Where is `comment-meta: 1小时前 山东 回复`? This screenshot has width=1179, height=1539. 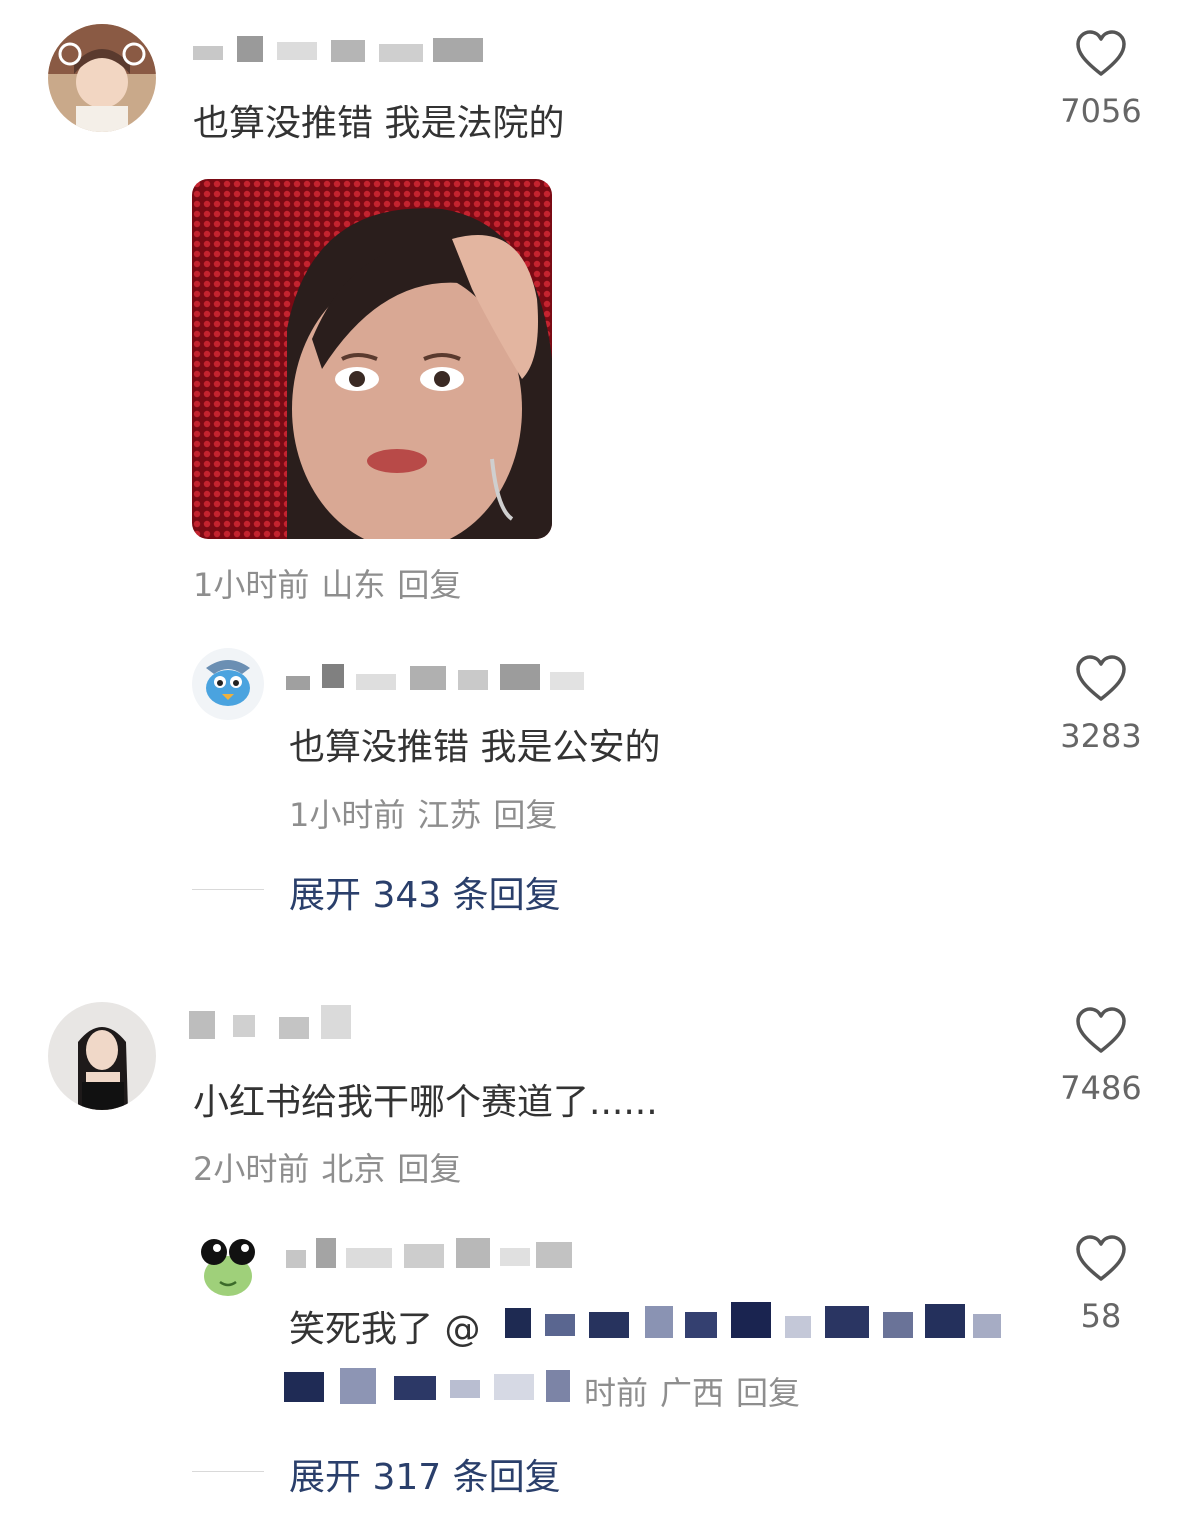
comment-meta: 1小时前 山东 回复 is located at coordinates (333, 583).